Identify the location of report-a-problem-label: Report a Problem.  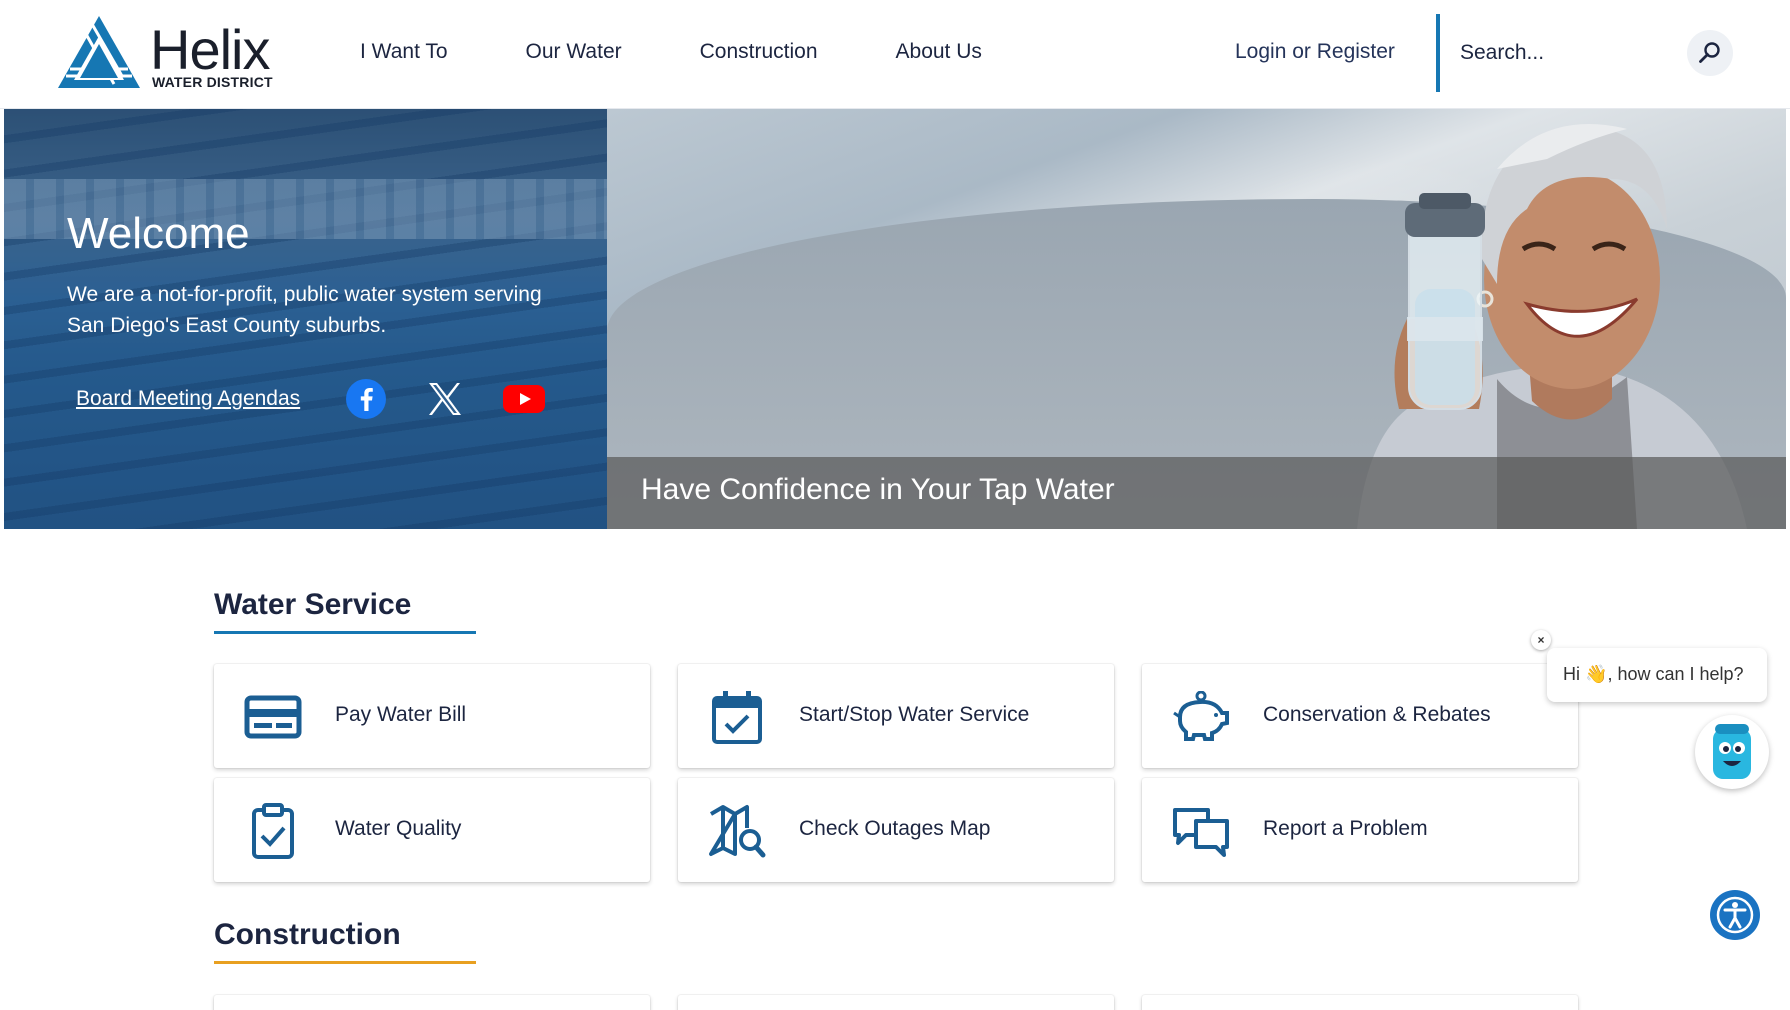
(1345, 828).